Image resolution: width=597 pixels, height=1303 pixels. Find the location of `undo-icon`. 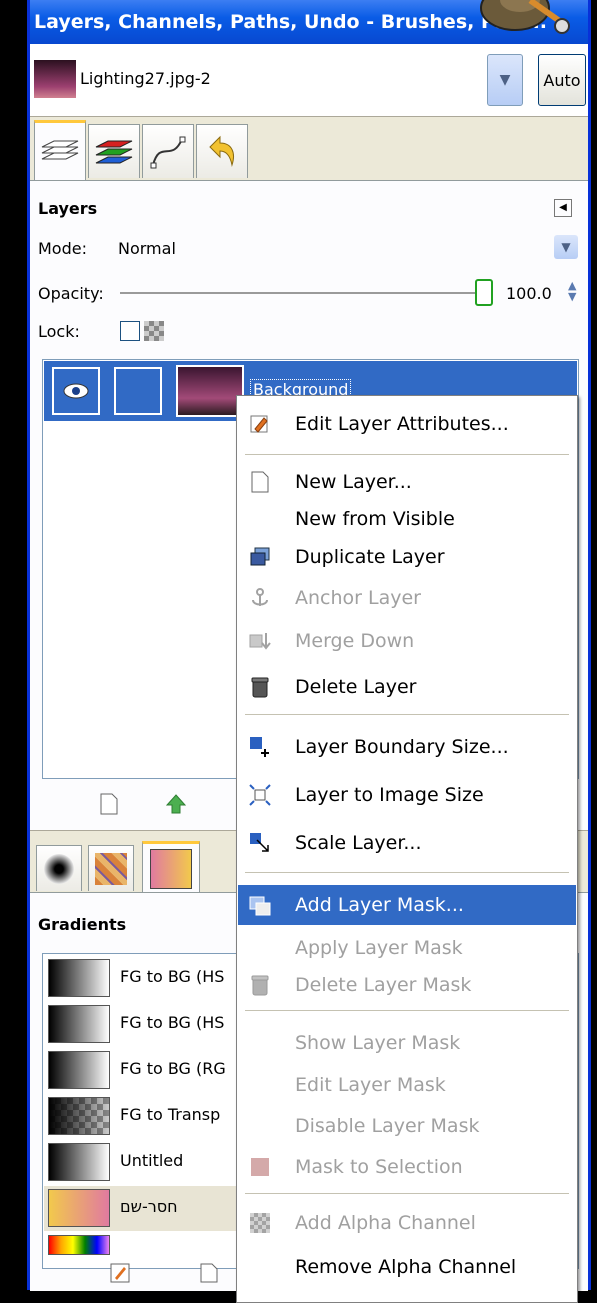

undo-icon is located at coordinates (221, 151).